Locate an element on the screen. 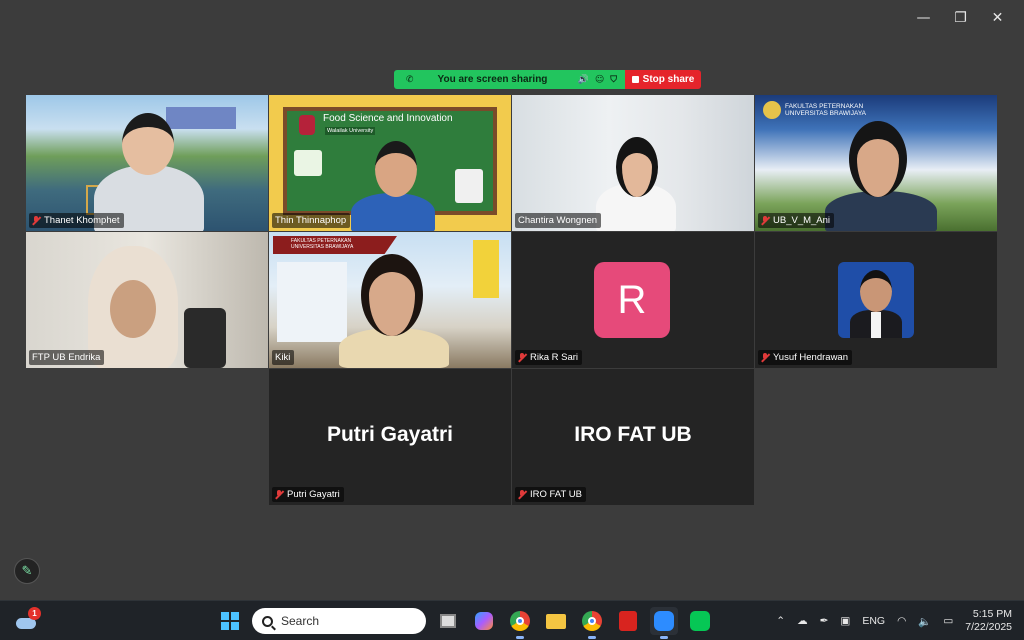  participant-name: Thanet Khomphet is located at coordinates (82, 220).